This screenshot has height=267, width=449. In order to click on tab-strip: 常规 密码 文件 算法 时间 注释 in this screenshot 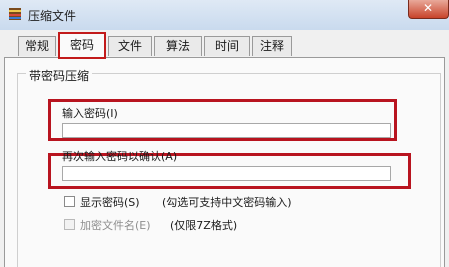, I will do `click(224, 44)`.